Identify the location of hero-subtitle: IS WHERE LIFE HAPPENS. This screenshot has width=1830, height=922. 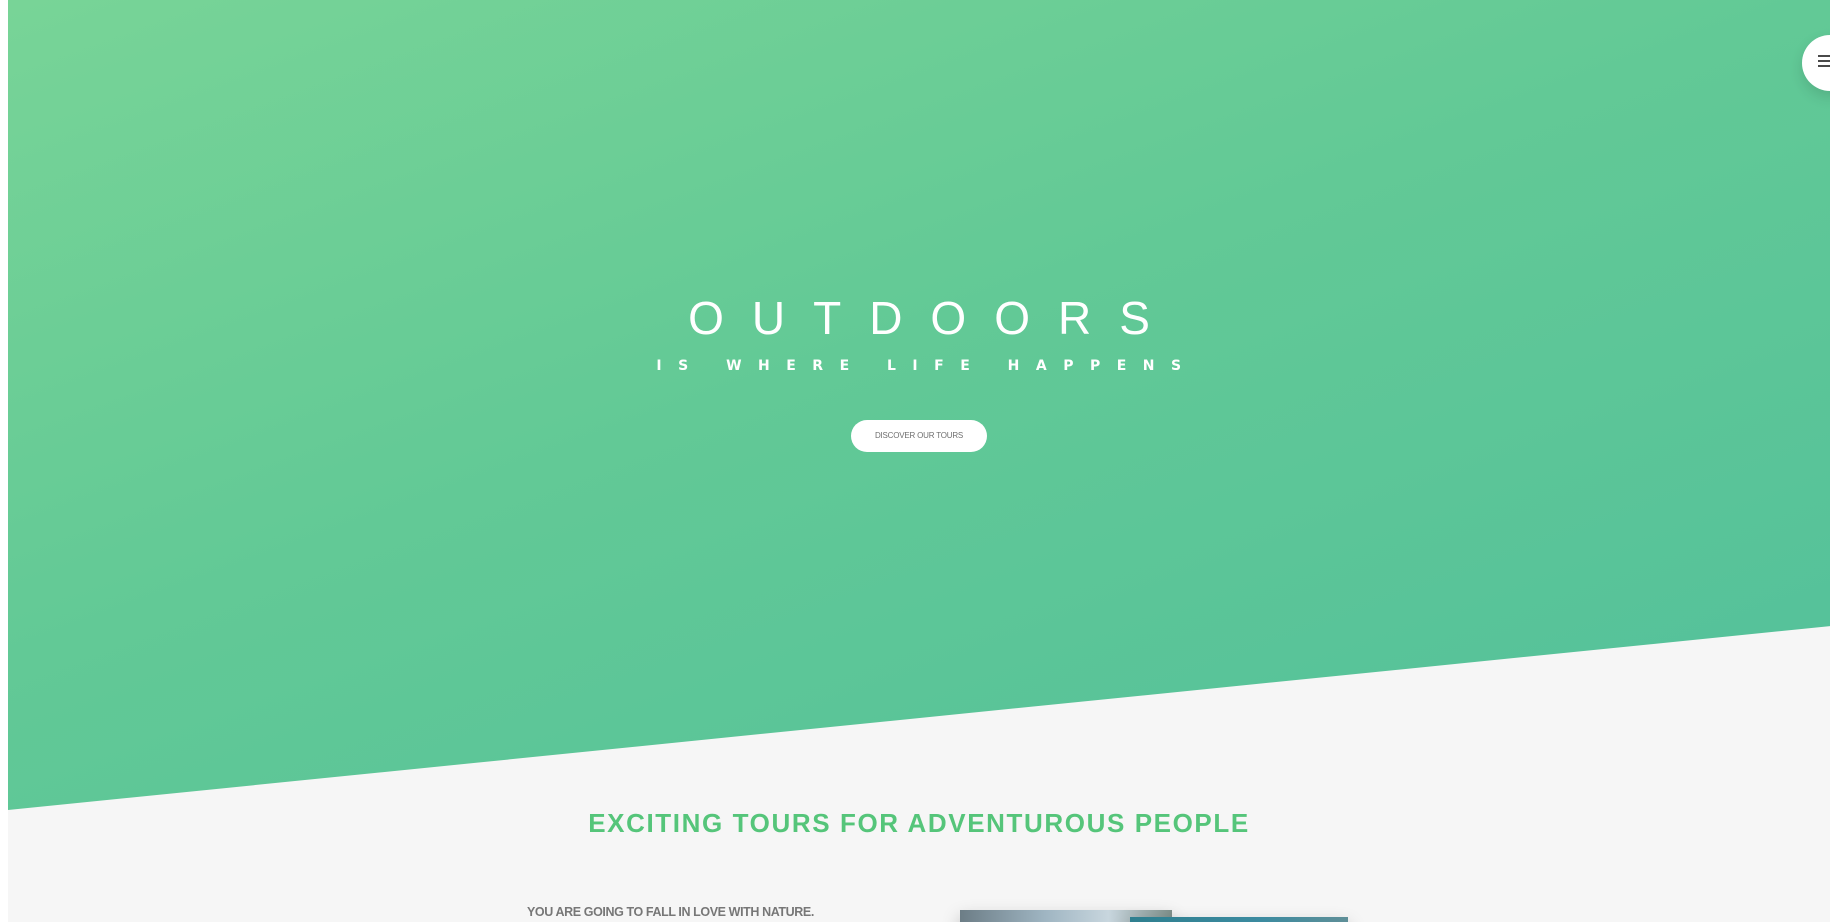
(927, 366).